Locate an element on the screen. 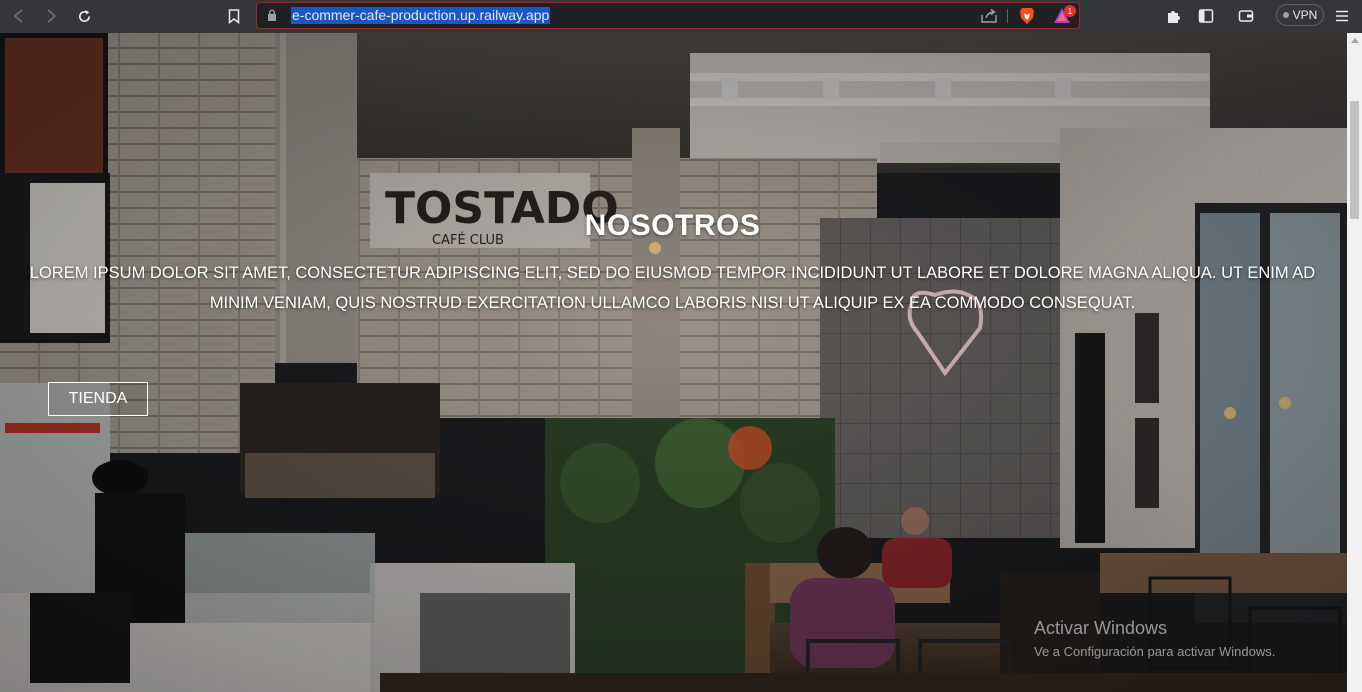  back-icon is located at coordinates (19, 16).